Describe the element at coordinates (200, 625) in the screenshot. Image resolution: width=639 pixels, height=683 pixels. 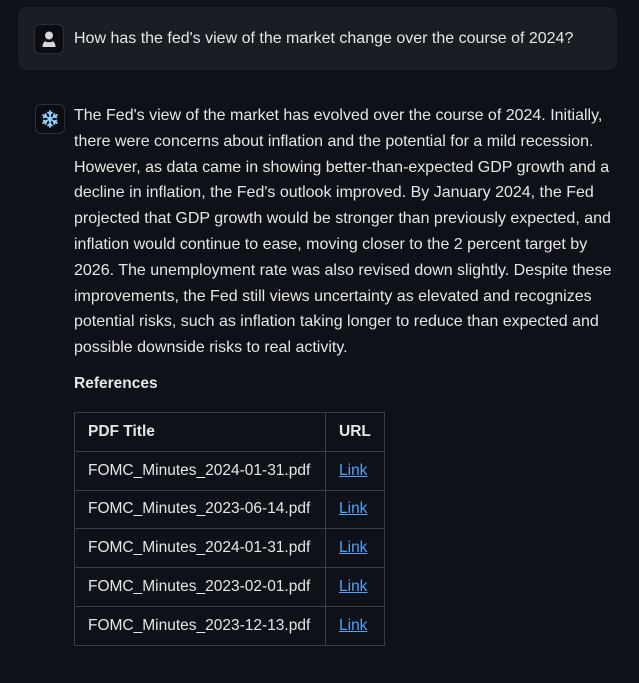
I see `pdf-title-cell: FOMC_Minutes_2023-12-13.pdf` at that location.